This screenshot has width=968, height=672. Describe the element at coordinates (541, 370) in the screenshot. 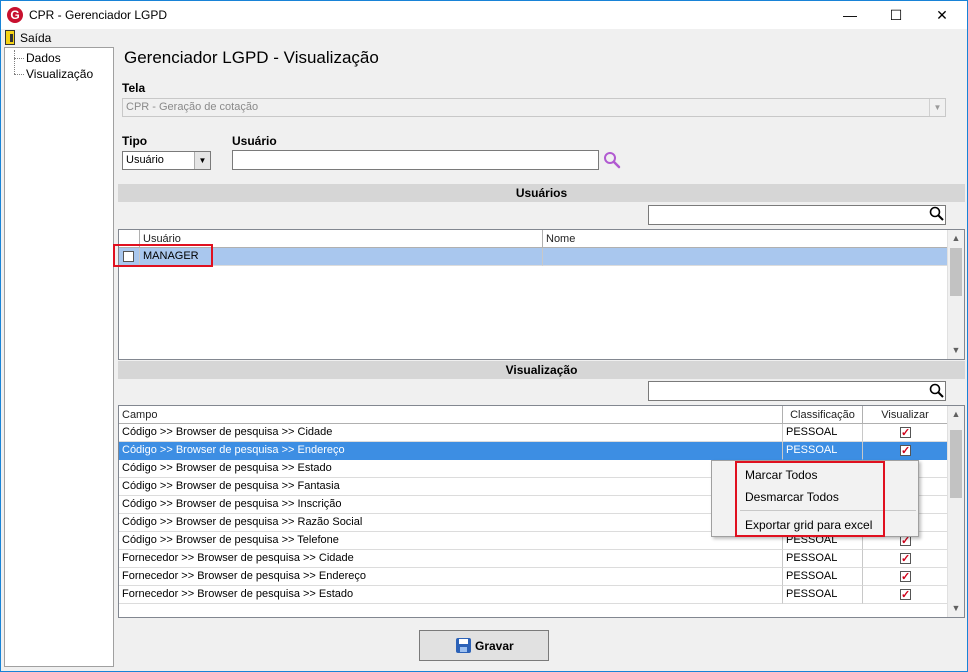

I see `visualizacao-section-header: Visualização` at that location.